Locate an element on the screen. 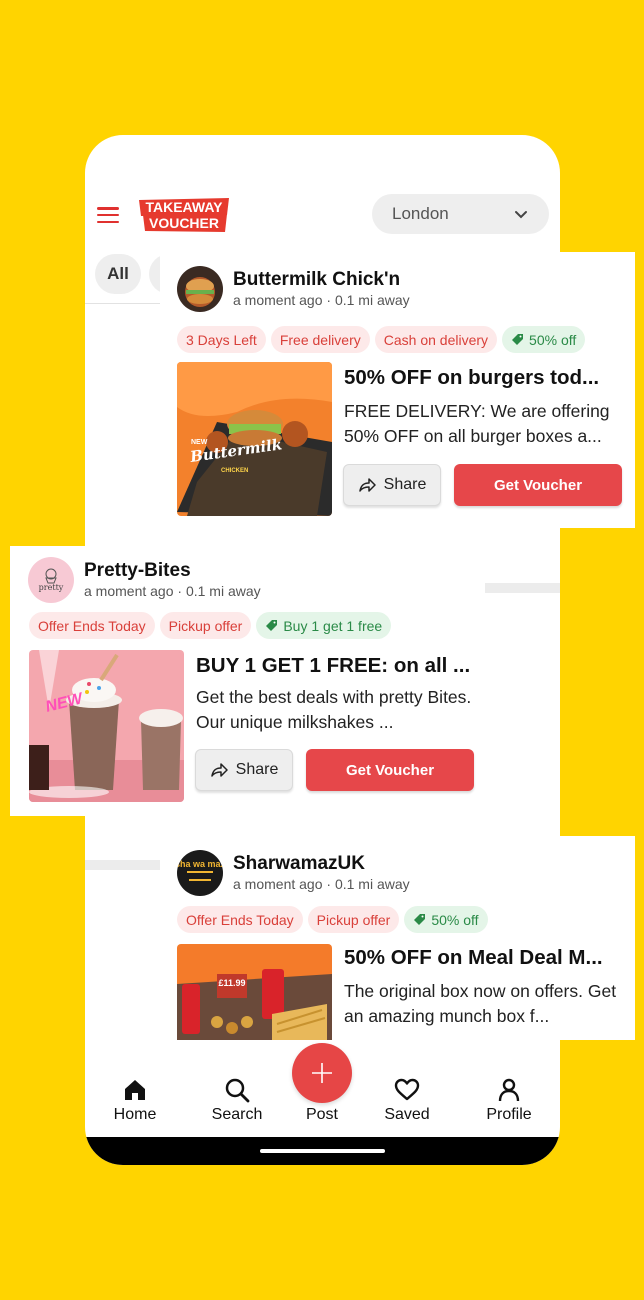 Image resolution: width=644 pixels, height=1300 pixels. nav-search-label: Search is located at coordinates (237, 1114).